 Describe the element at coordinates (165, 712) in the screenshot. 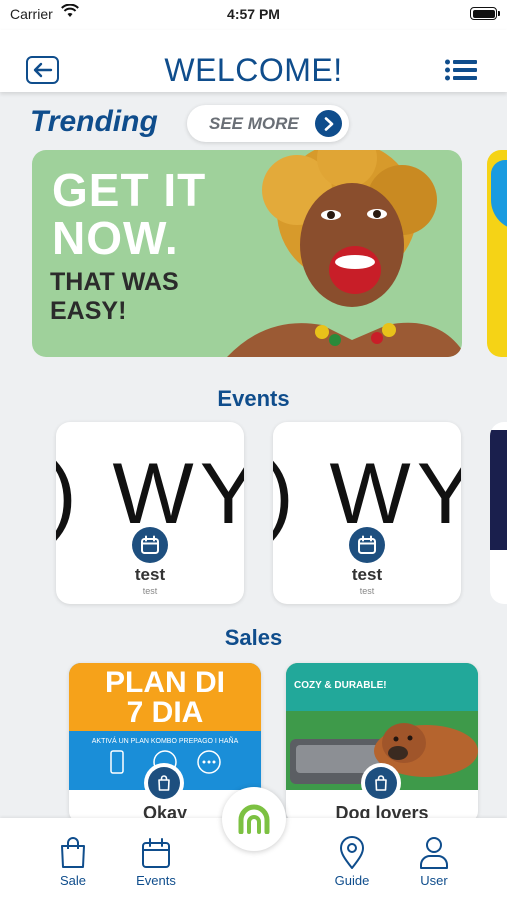

I see `sale-image-line2: 7 DIA` at that location.